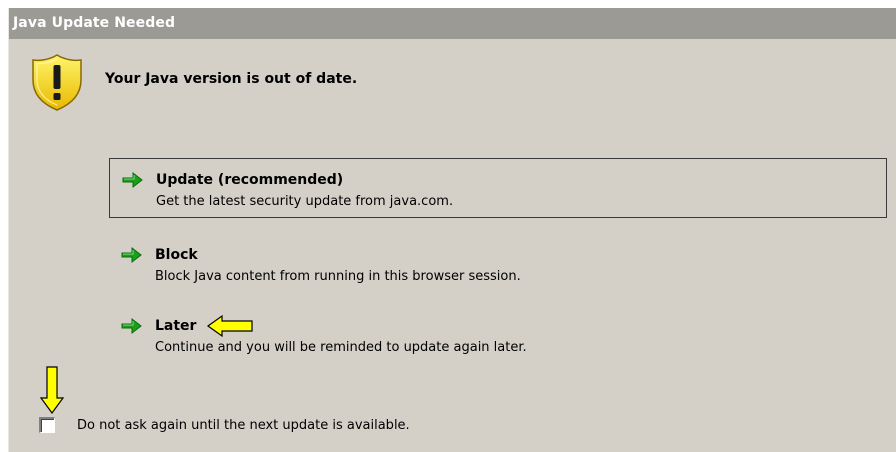 The width and height of the screenshot is (896, 452). What do you see at coordinates (176, 255) in the screenshot?
I see `option-title: Block` at bounding box center [176, 255].